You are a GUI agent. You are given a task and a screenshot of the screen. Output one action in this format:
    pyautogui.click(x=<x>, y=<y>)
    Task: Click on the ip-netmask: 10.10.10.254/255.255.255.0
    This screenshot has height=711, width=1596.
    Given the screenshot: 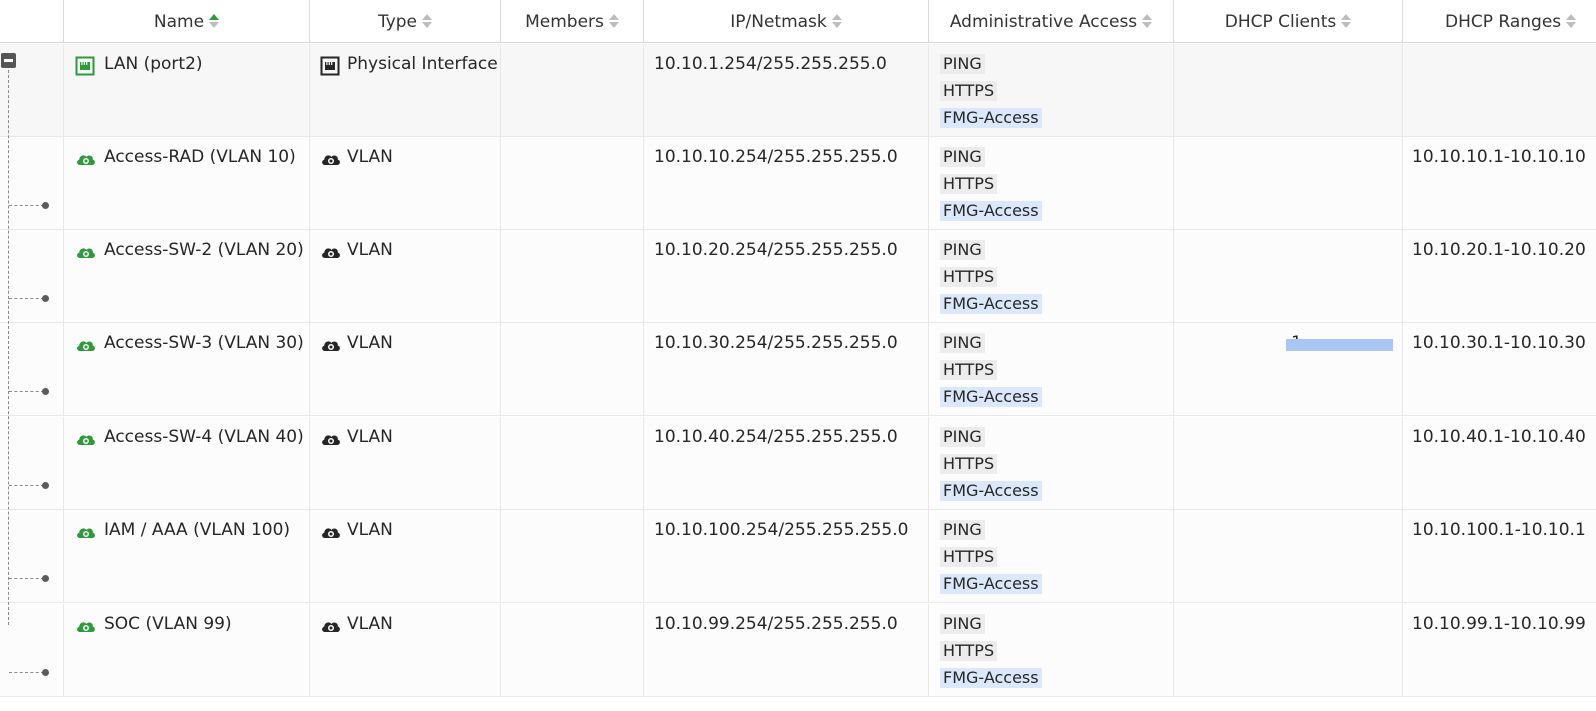 What is the action you would take?
    pyautogui.click(x=776, y=157)
    